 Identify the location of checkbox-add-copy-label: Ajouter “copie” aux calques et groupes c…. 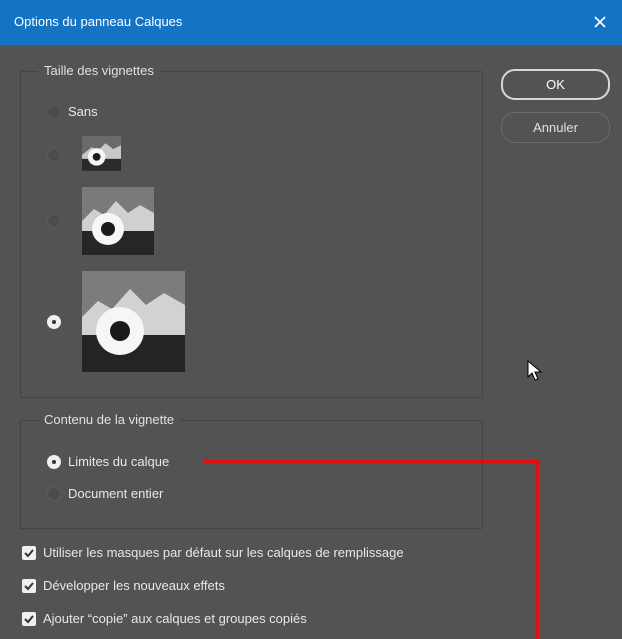
(175, 618).